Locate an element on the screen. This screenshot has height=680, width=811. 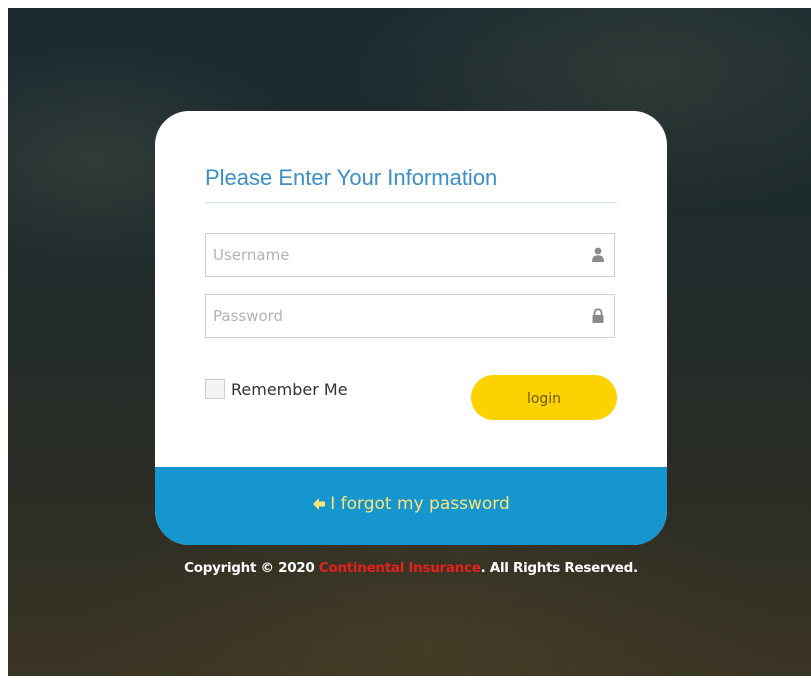
username-field is located at coordinates (410, 255).